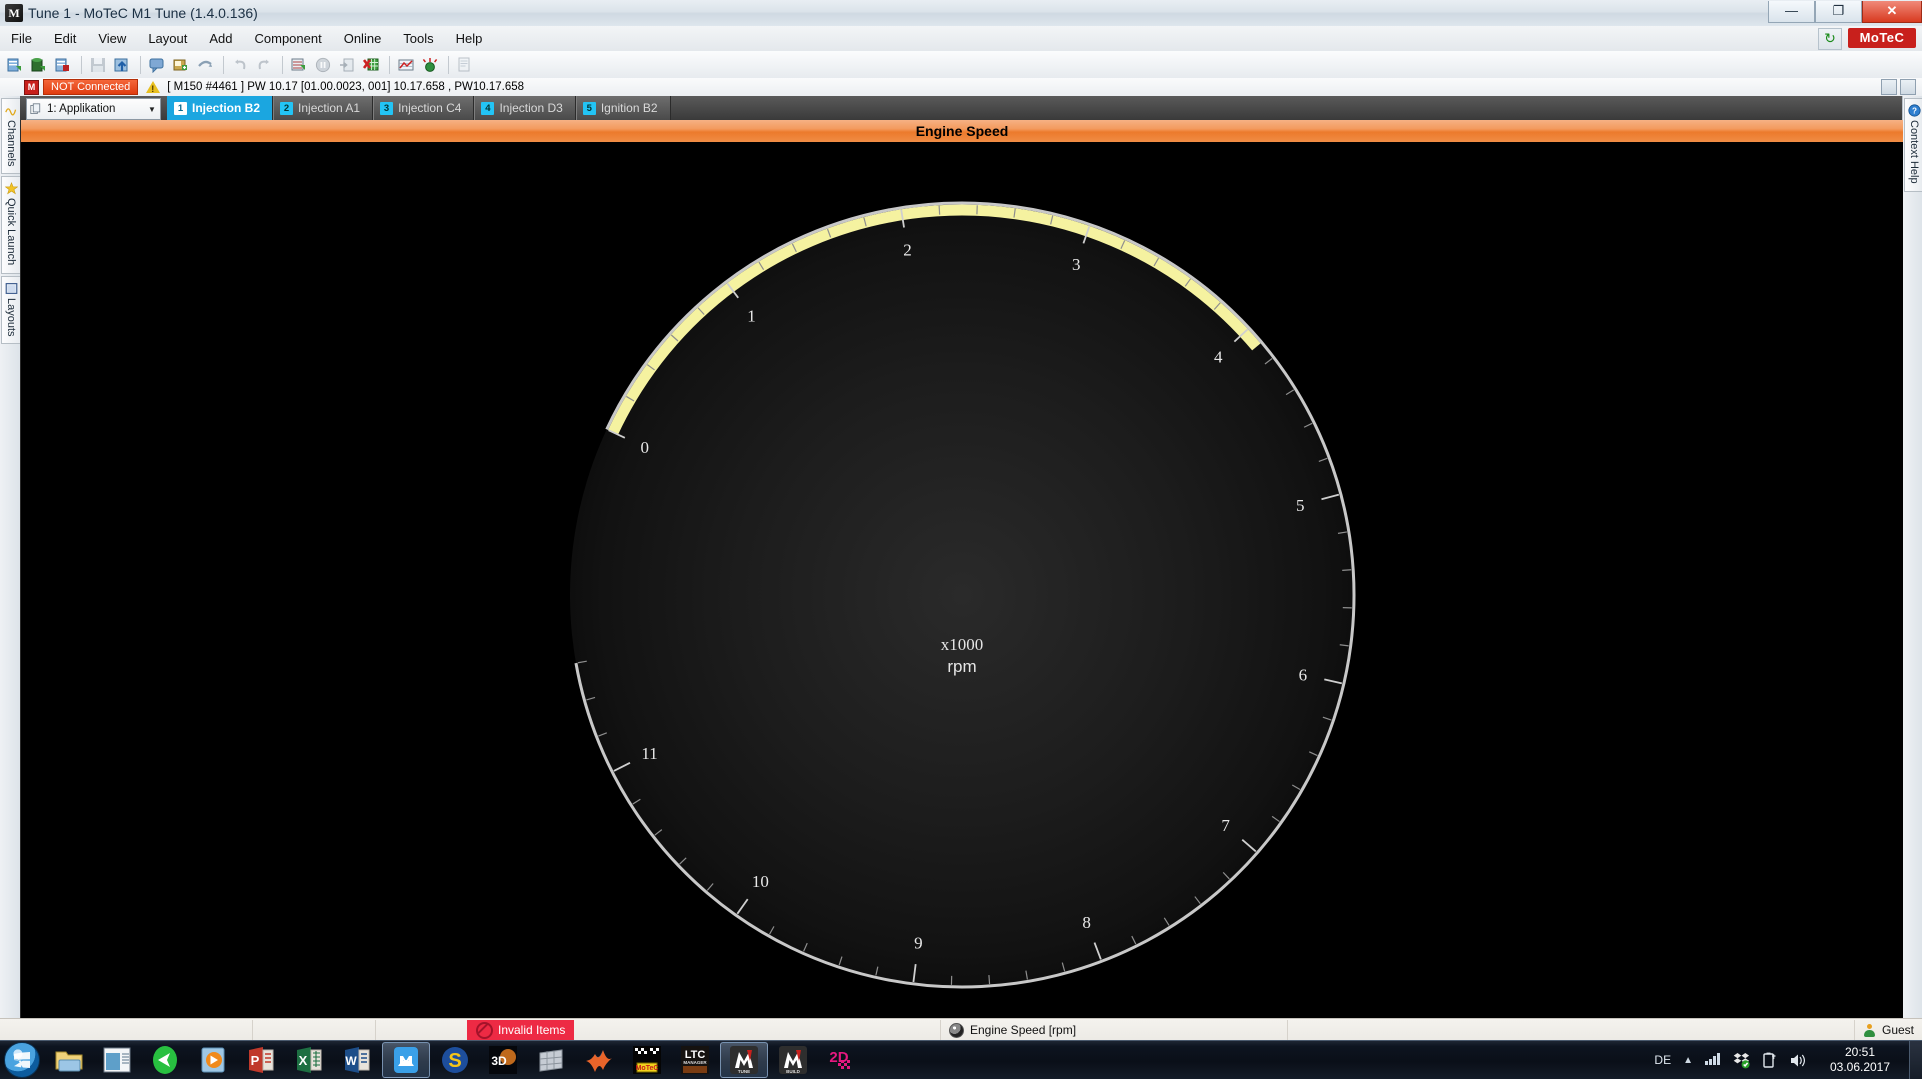 The height and width of the screenshot is (1079, 1922). Describe the element at coordinates (22, 1060) in the screenshot. I see `windows-start-icon` at that location.